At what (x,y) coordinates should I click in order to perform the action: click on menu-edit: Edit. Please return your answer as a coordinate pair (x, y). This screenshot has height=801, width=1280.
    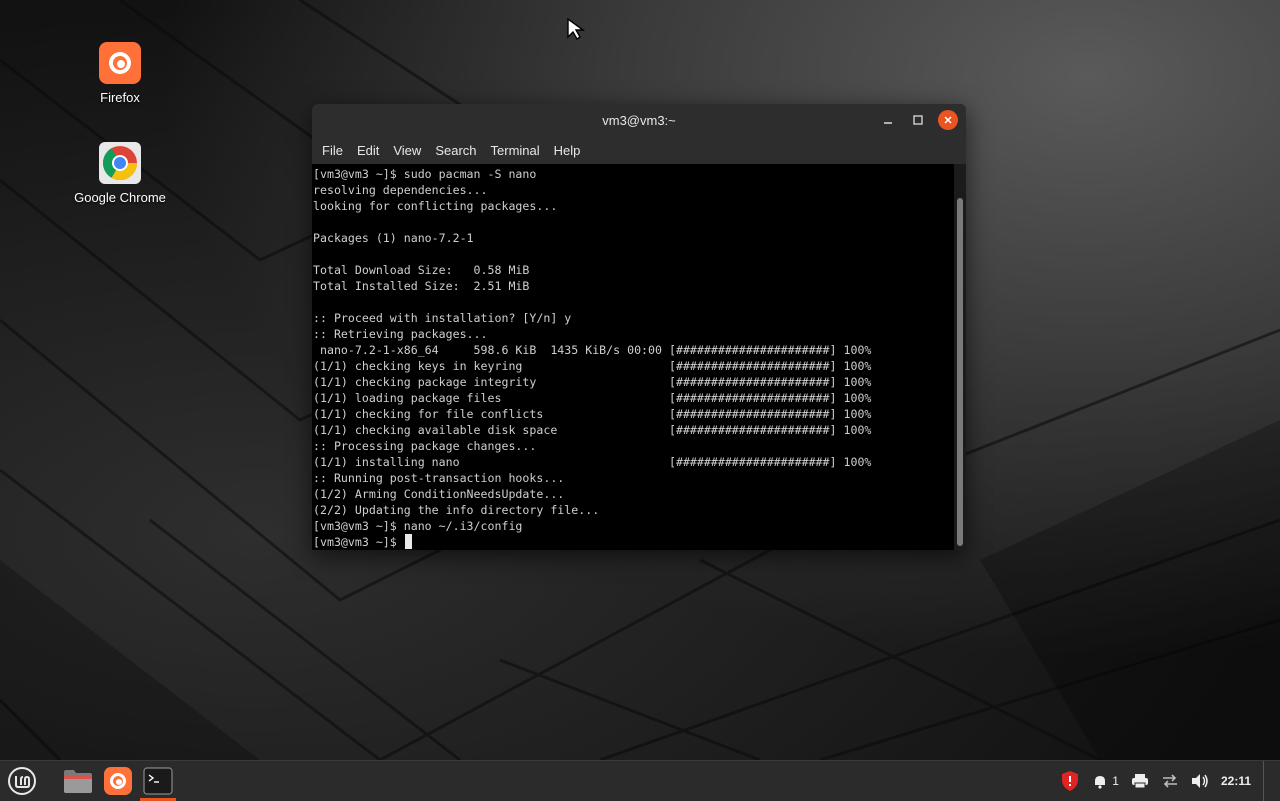
    Looking at the image, I should click on (368, 150).